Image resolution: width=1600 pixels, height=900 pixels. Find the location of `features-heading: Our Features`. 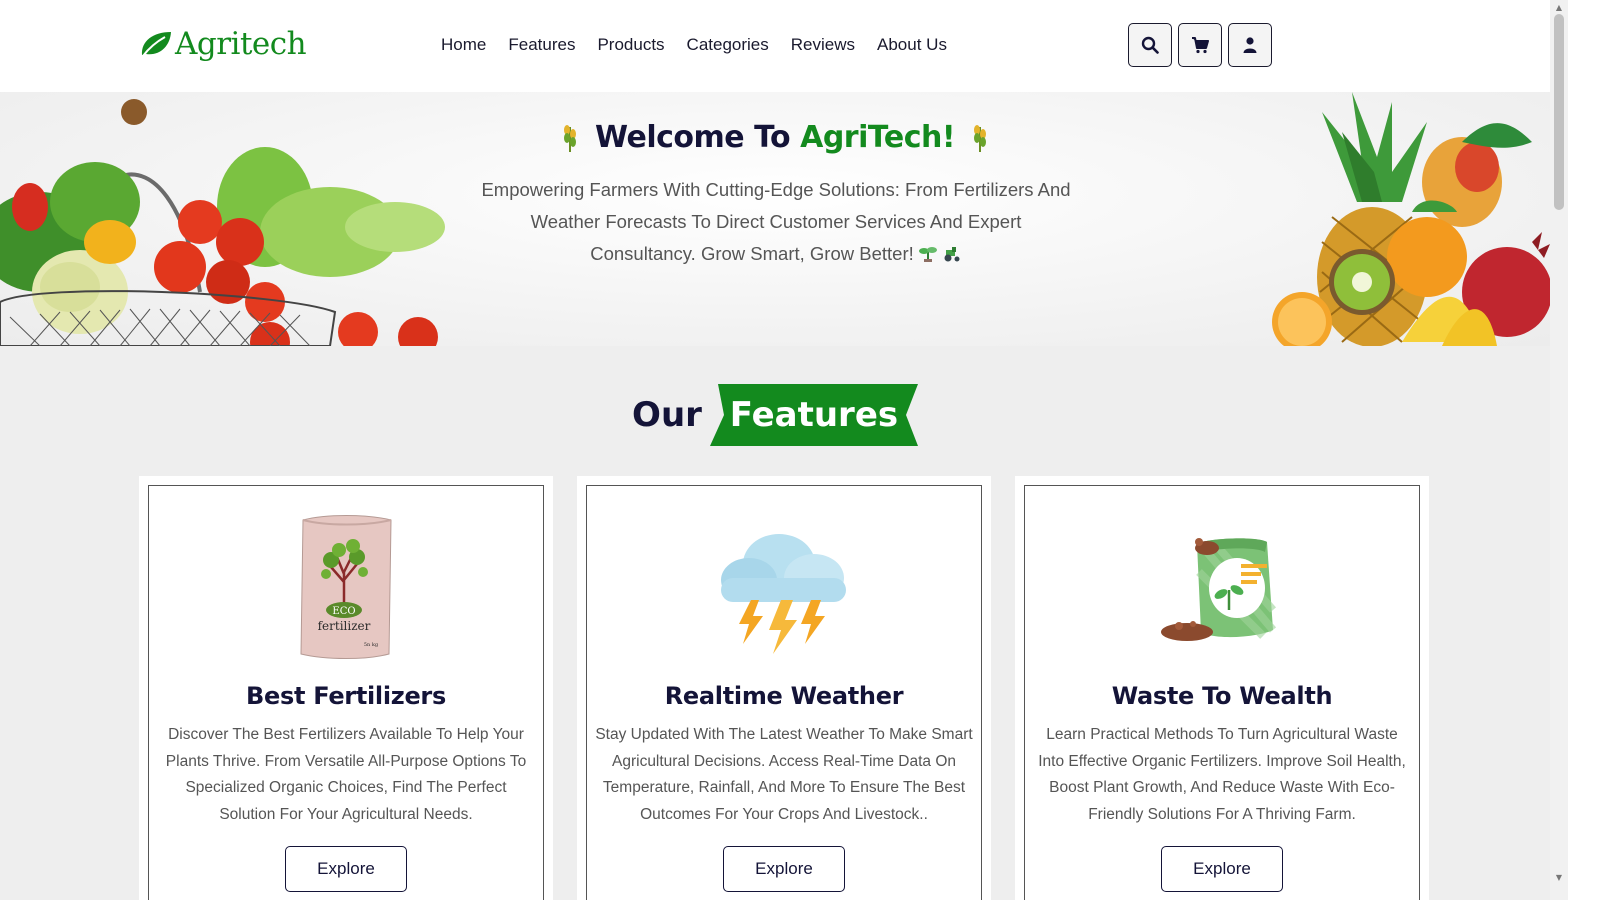

features-heading: Our Features is located at coordinates (775, 415).